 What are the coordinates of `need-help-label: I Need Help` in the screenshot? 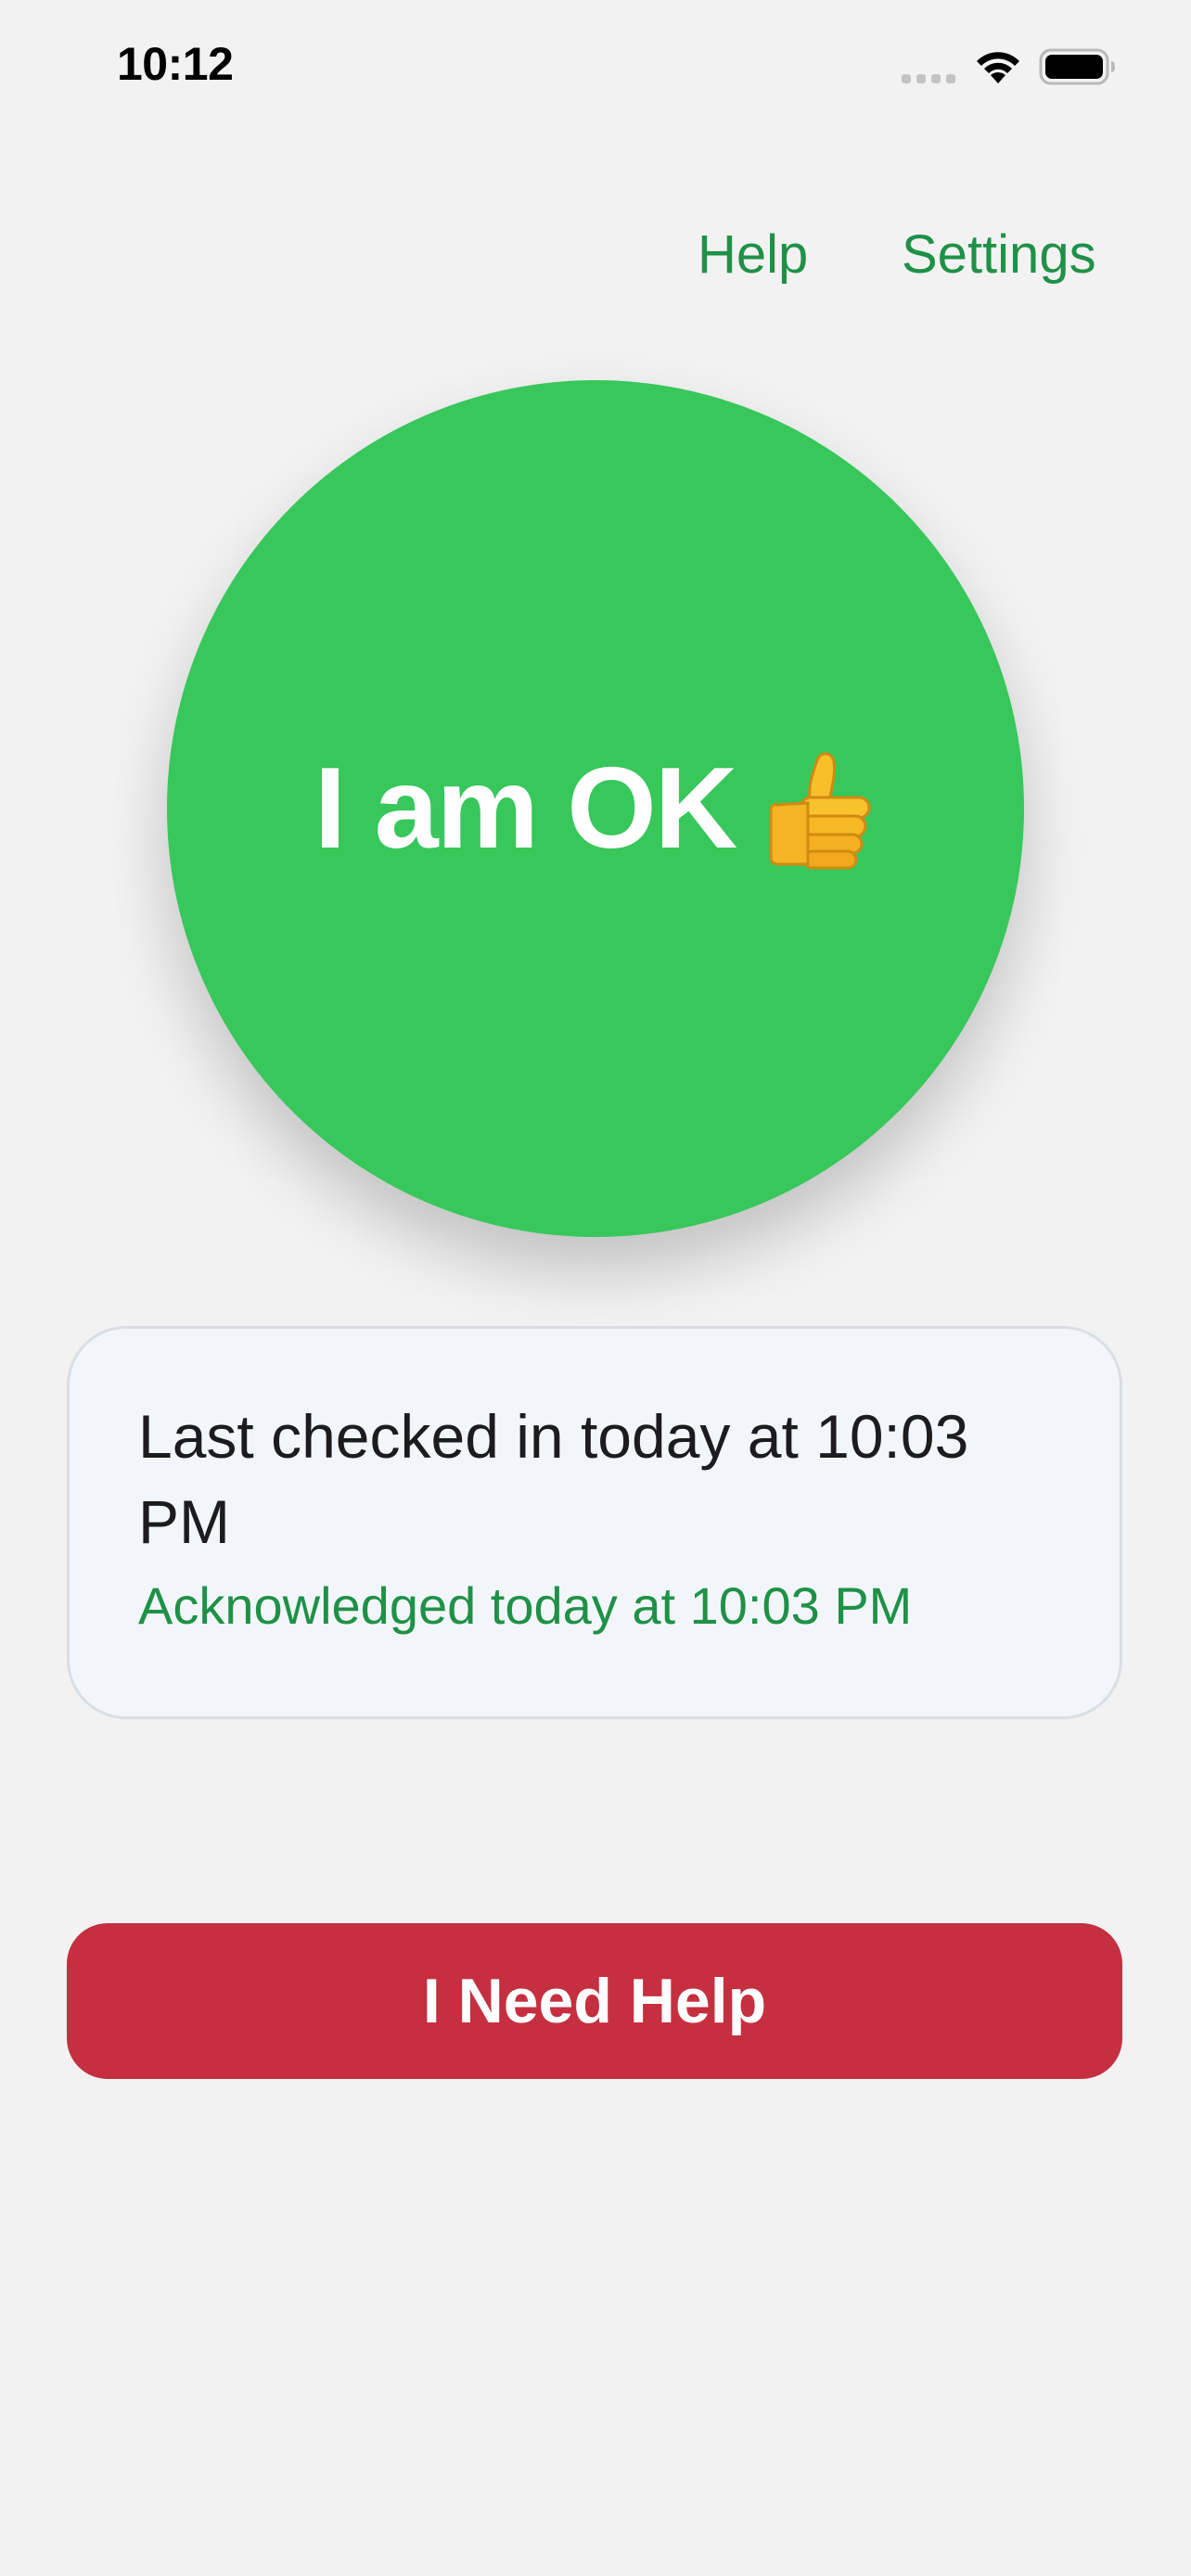 It's located at (594, 2001).